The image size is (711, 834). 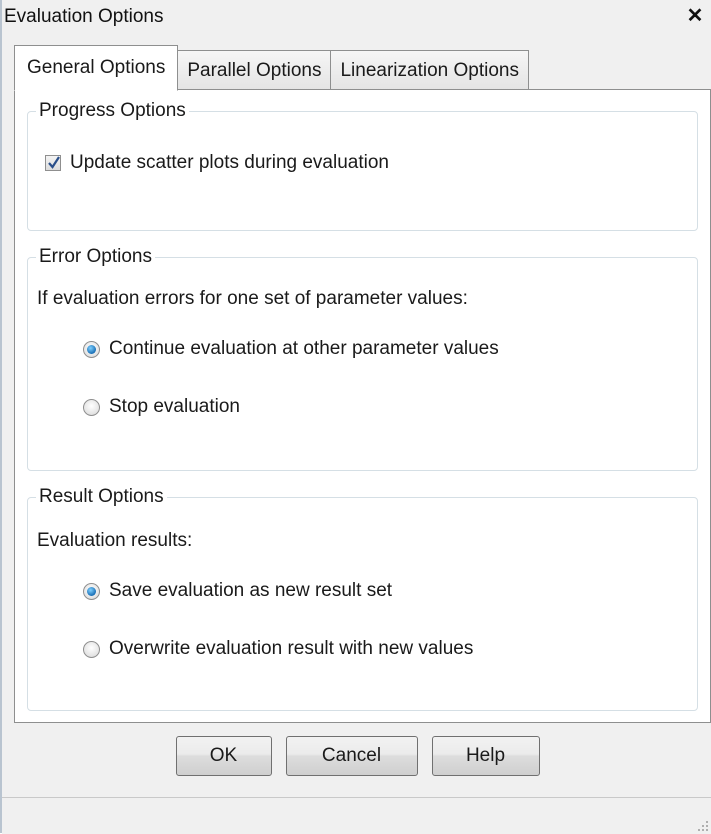 What do you see at coordinates (351, 756) in the screenshot?
I see `cancel-button: Cancel` at bounding box center [351, 756].